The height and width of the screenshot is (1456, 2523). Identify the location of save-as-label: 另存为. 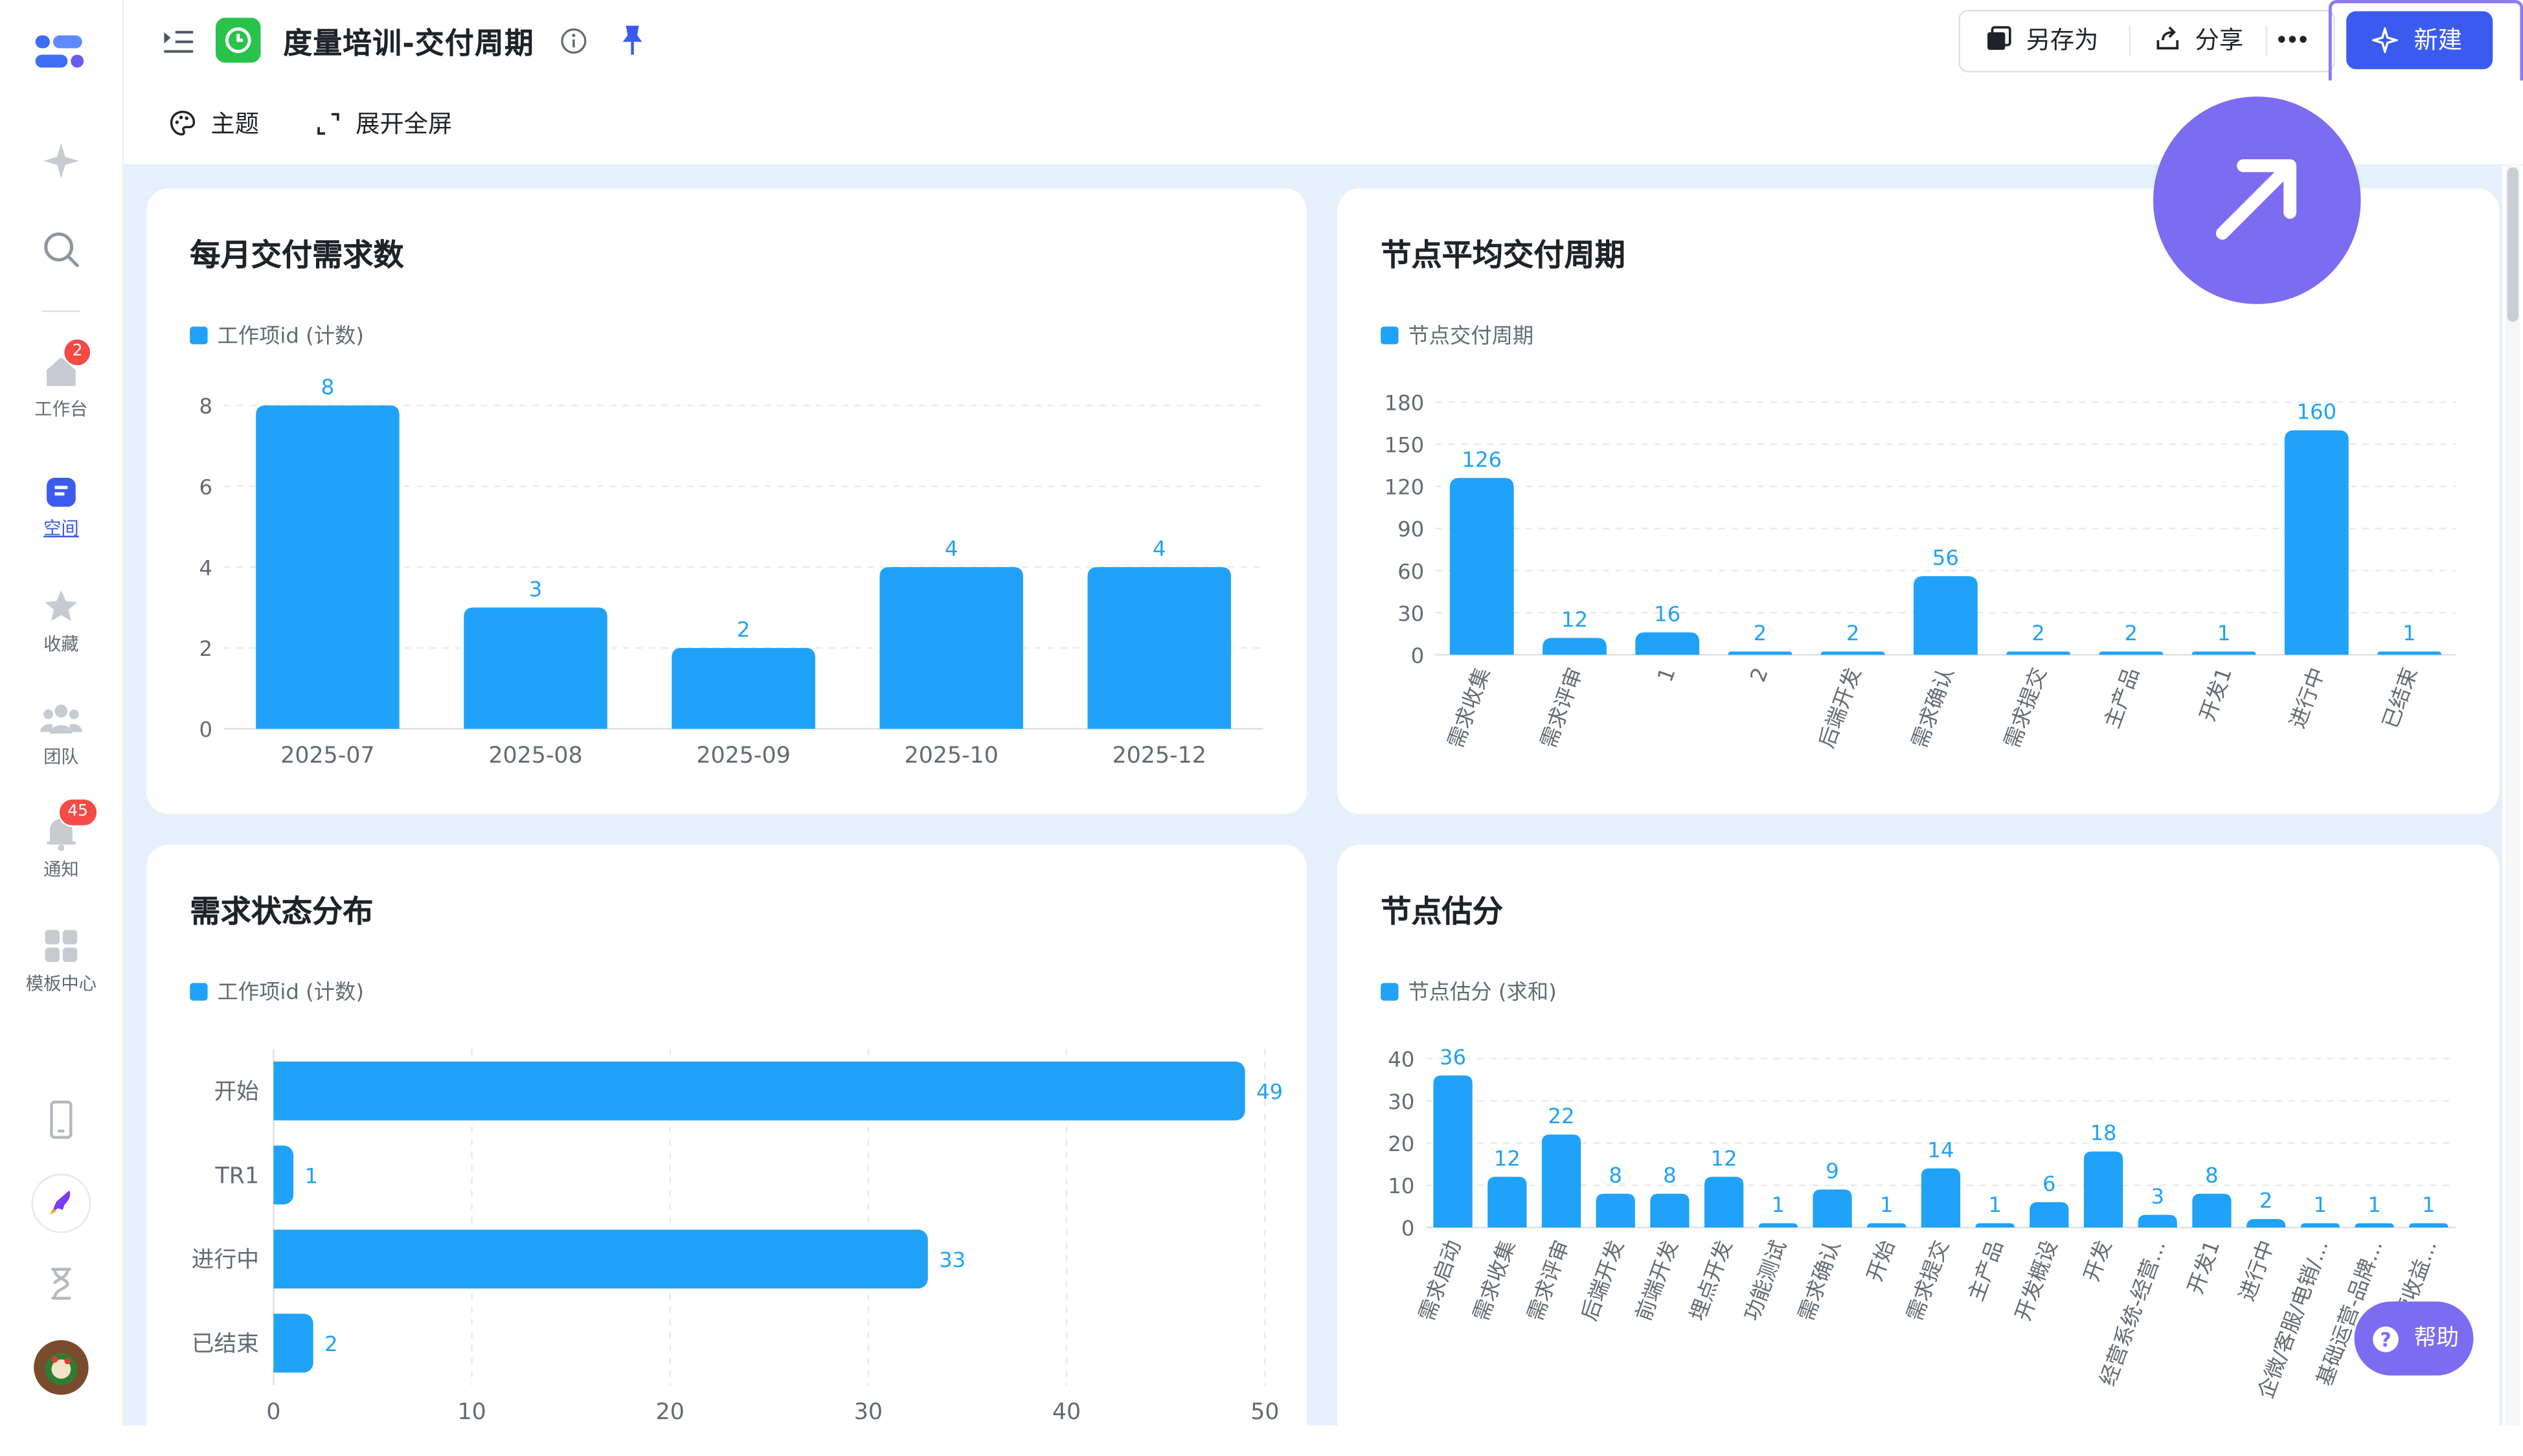
(2062, 40).